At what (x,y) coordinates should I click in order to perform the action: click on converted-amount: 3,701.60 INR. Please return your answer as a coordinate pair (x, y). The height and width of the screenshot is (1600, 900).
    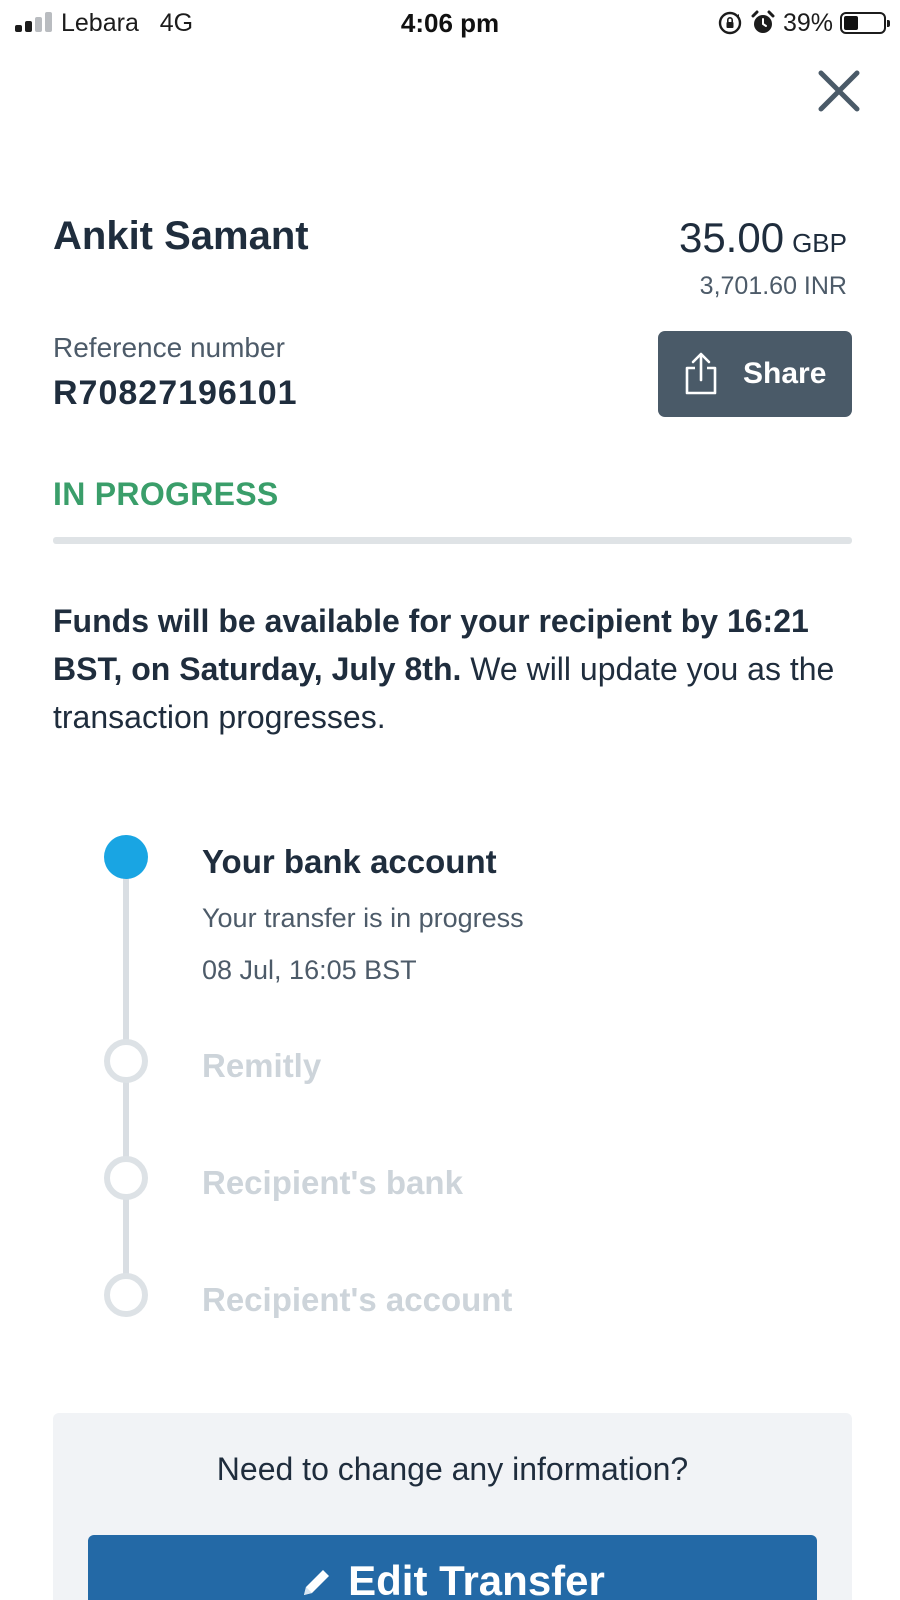
    Looking at the image, I should click on (773, 286).